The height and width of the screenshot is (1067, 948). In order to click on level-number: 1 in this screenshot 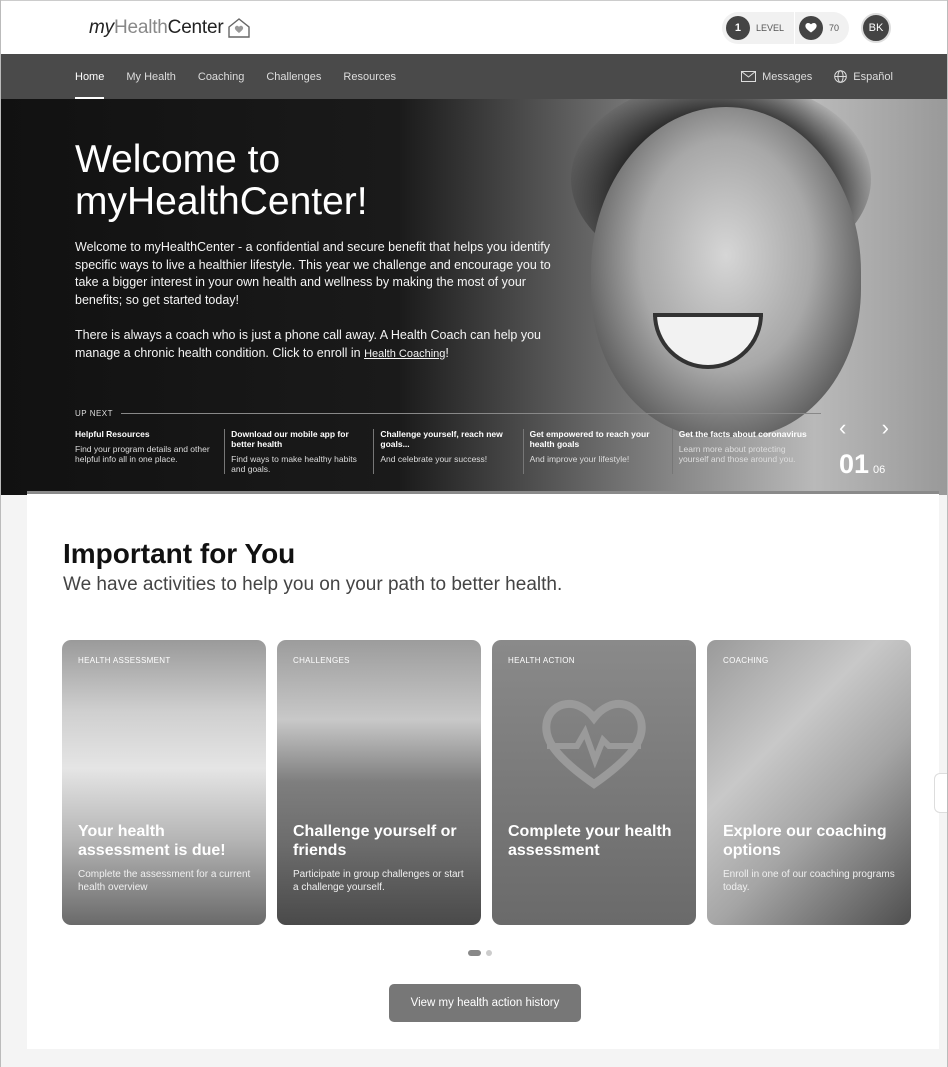, I will do `click(737, 27)`.